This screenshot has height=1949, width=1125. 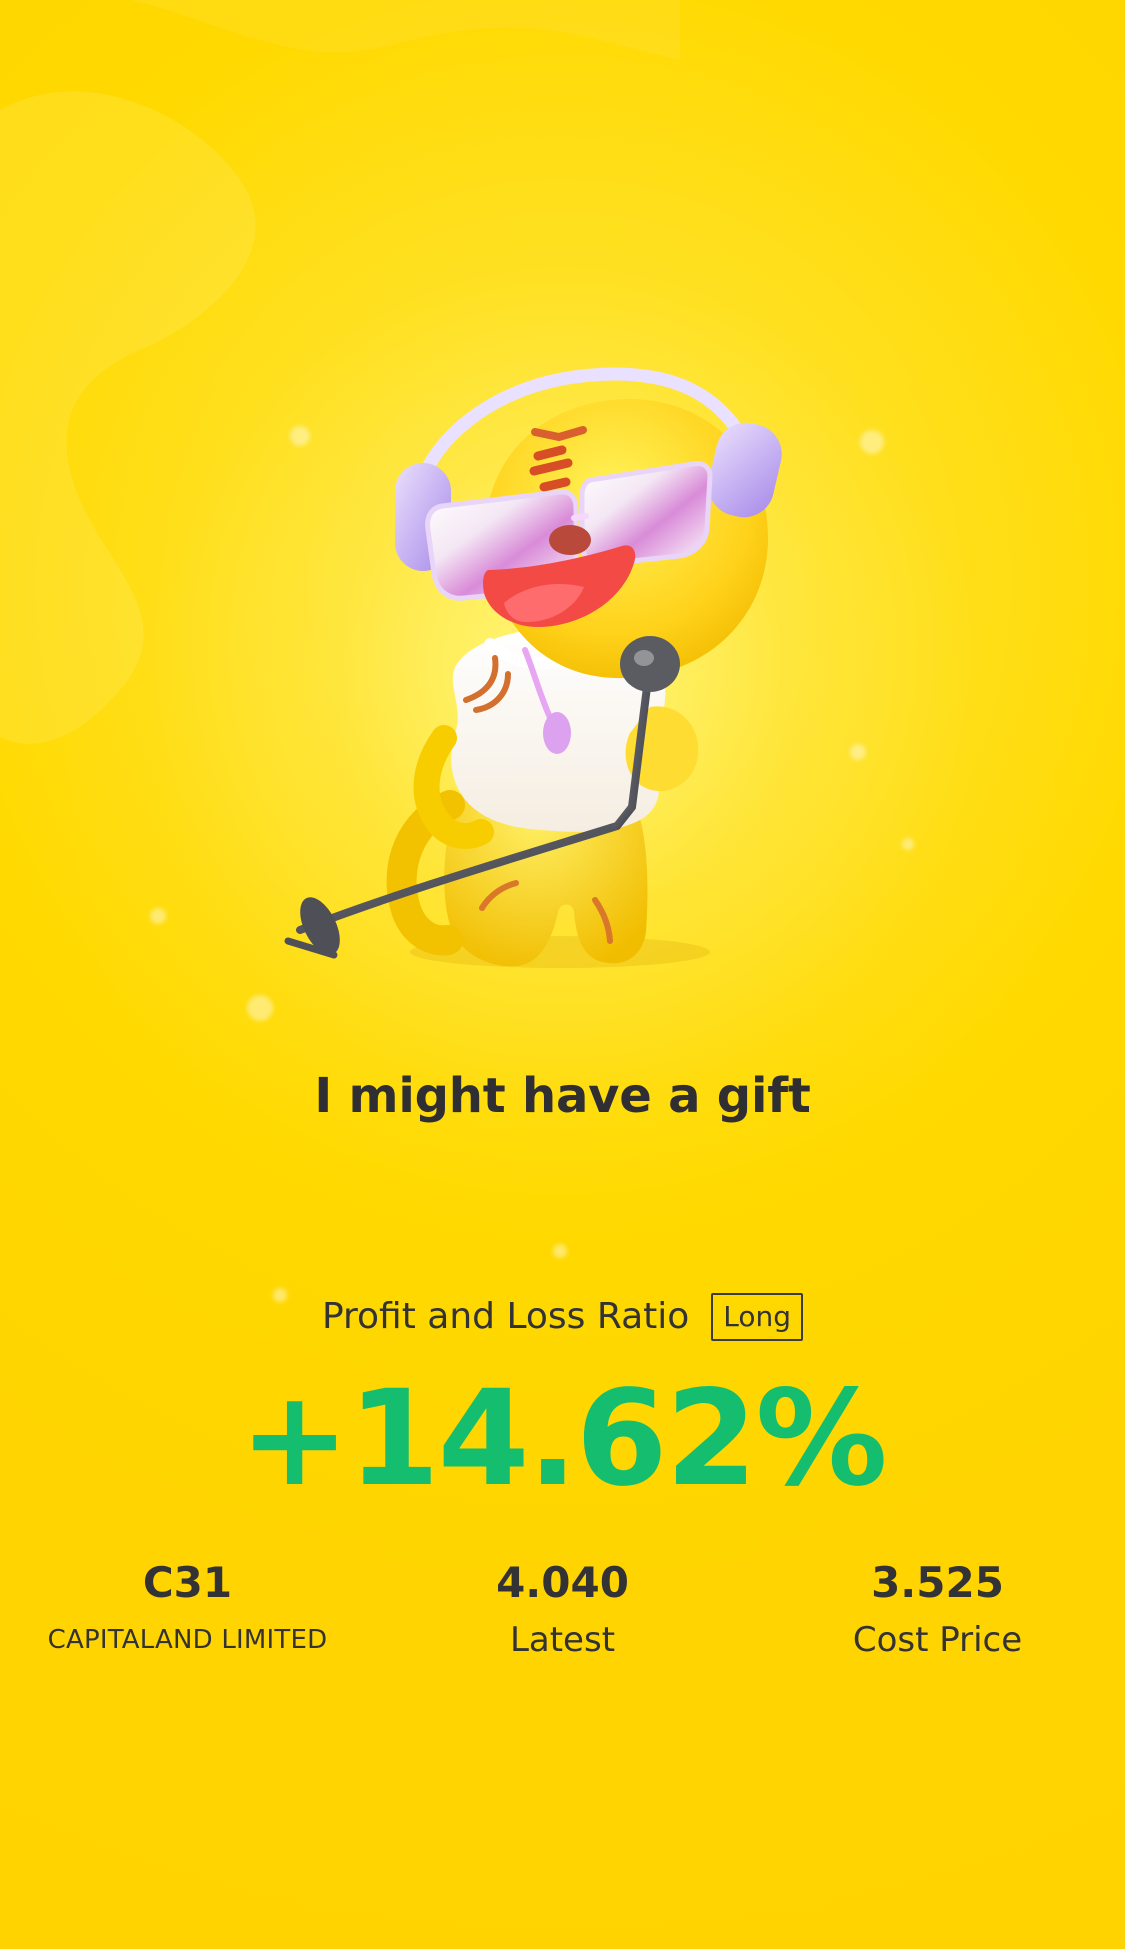 What do you see at coordinates (562, 1096) in the screenshot?
I see `headline-title: I might have a gift` at bounding box center [562, 1096].